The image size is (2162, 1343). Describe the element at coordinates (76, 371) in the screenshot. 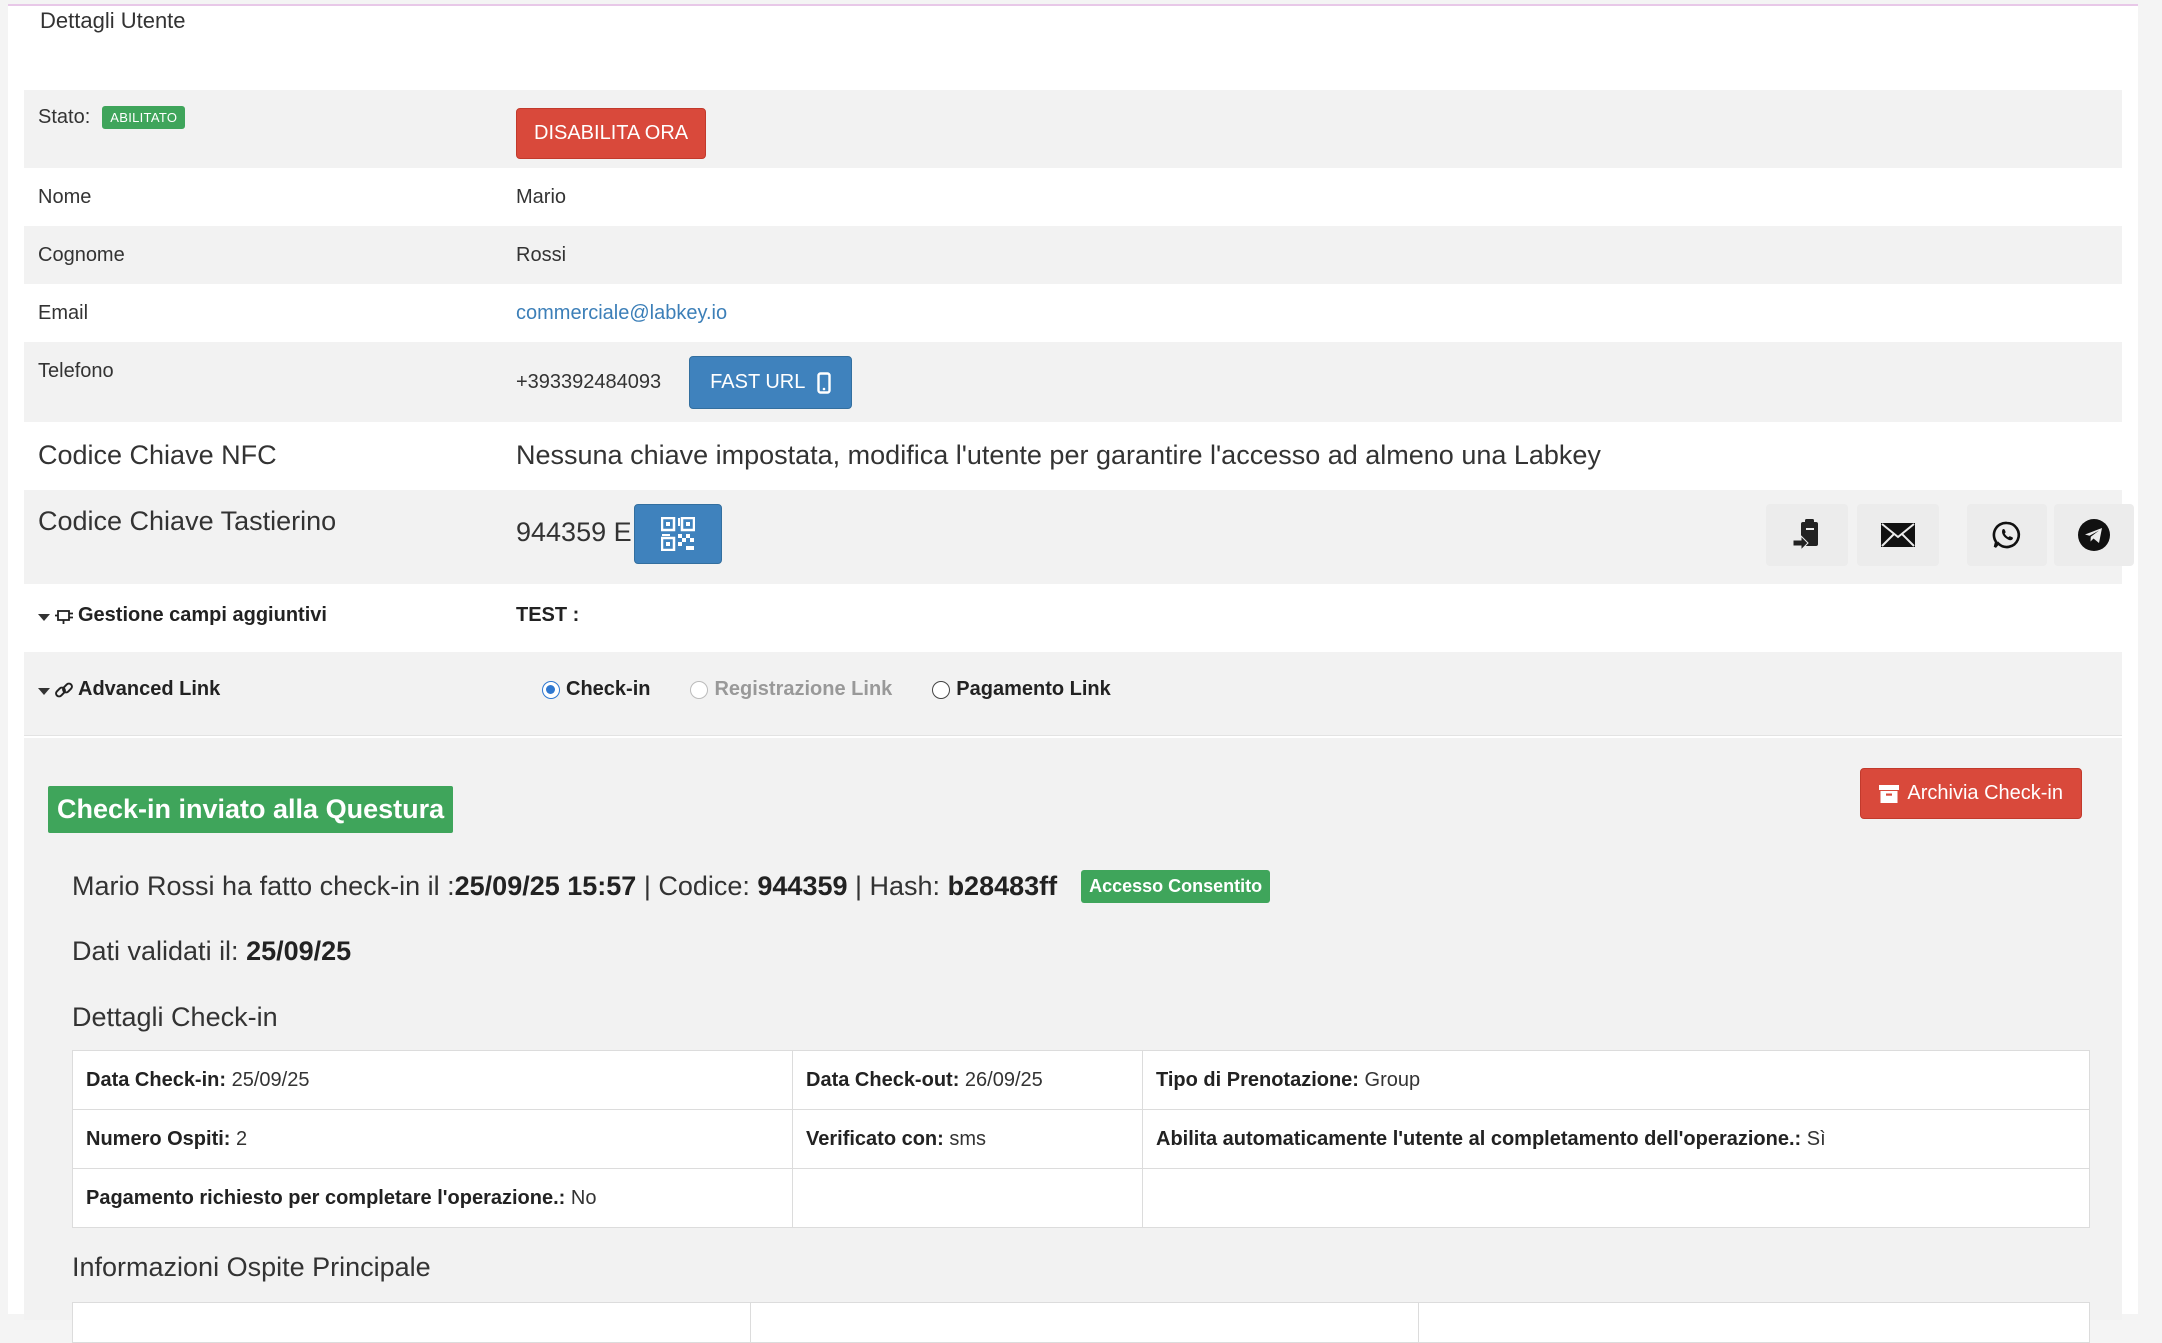

I see `telefono-label: Telefono` at that location.